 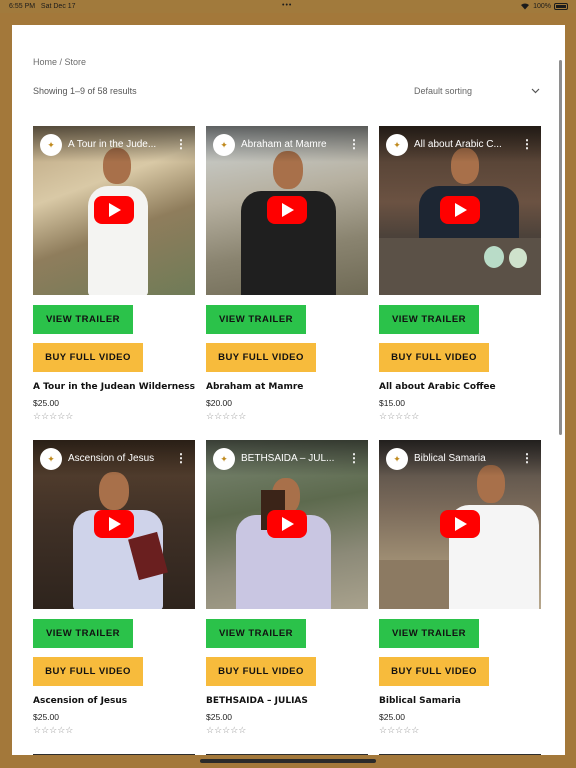 I want to click on product-name: A Tour in the Judean Wilderness, so click(x=114, y=387).